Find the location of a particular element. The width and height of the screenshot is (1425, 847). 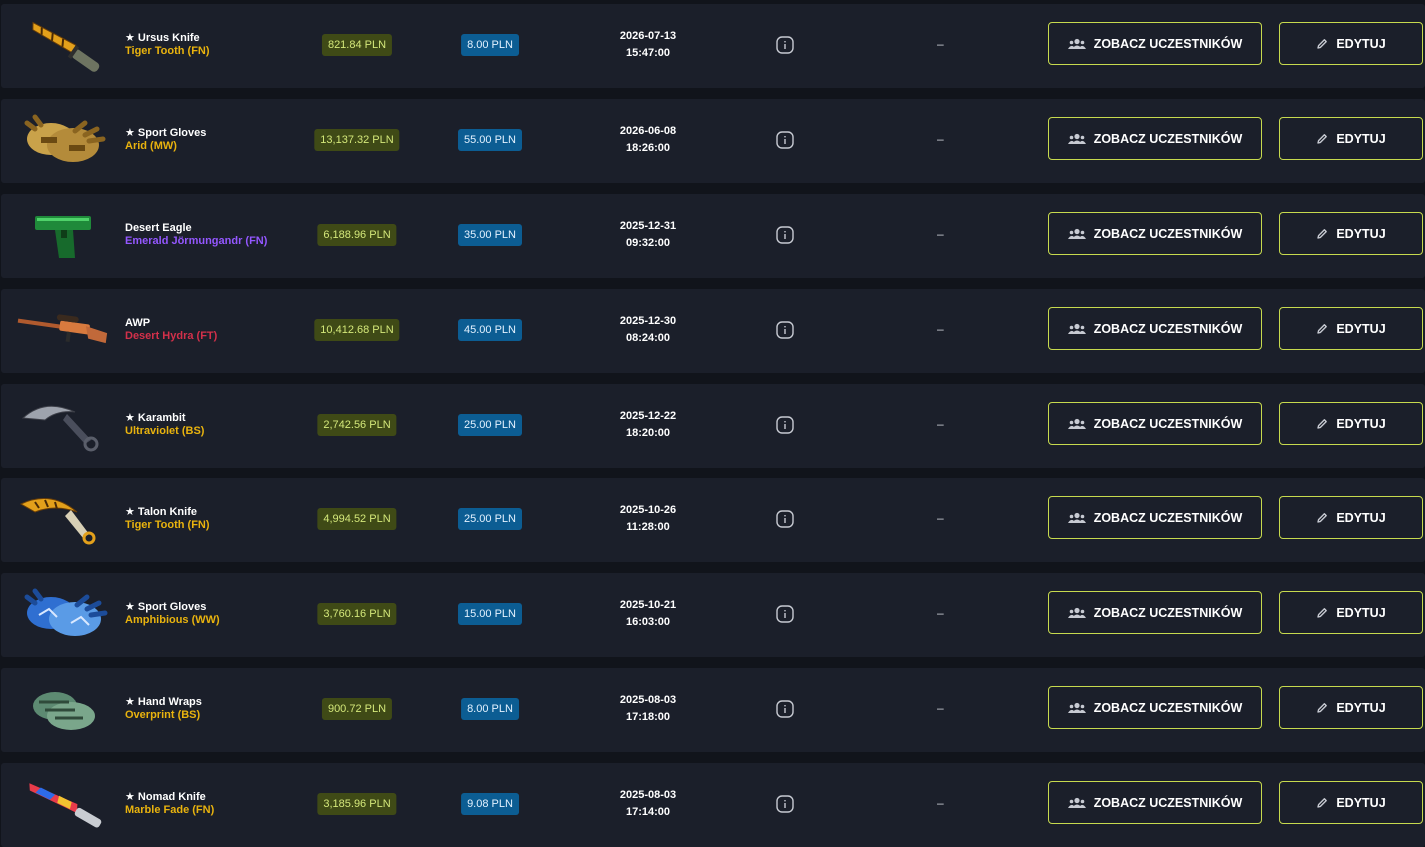

end-datetime: 2025-12-31 09:32:00 is located at coordinates (648, 235).